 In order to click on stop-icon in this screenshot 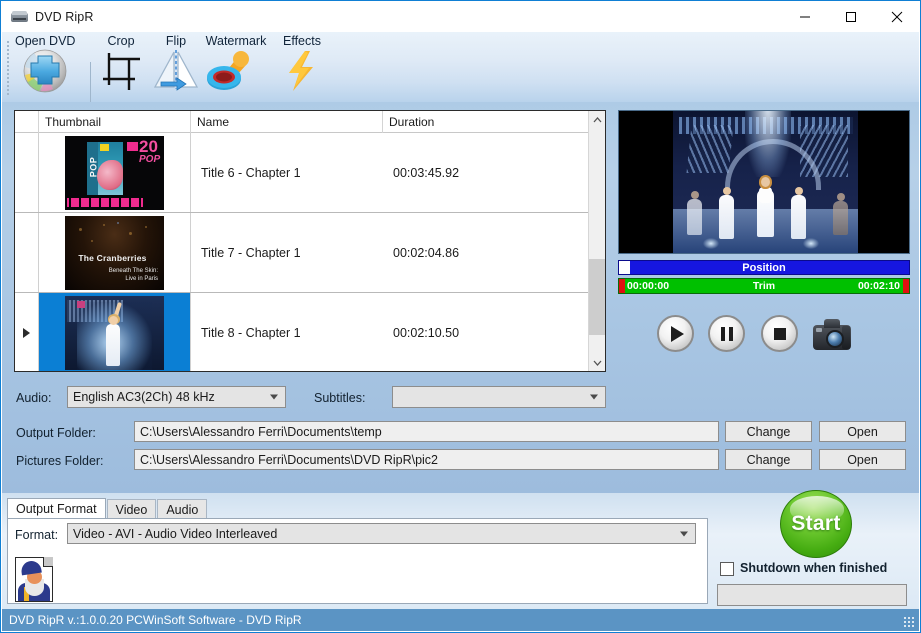, I will do `click(779, 333)`.